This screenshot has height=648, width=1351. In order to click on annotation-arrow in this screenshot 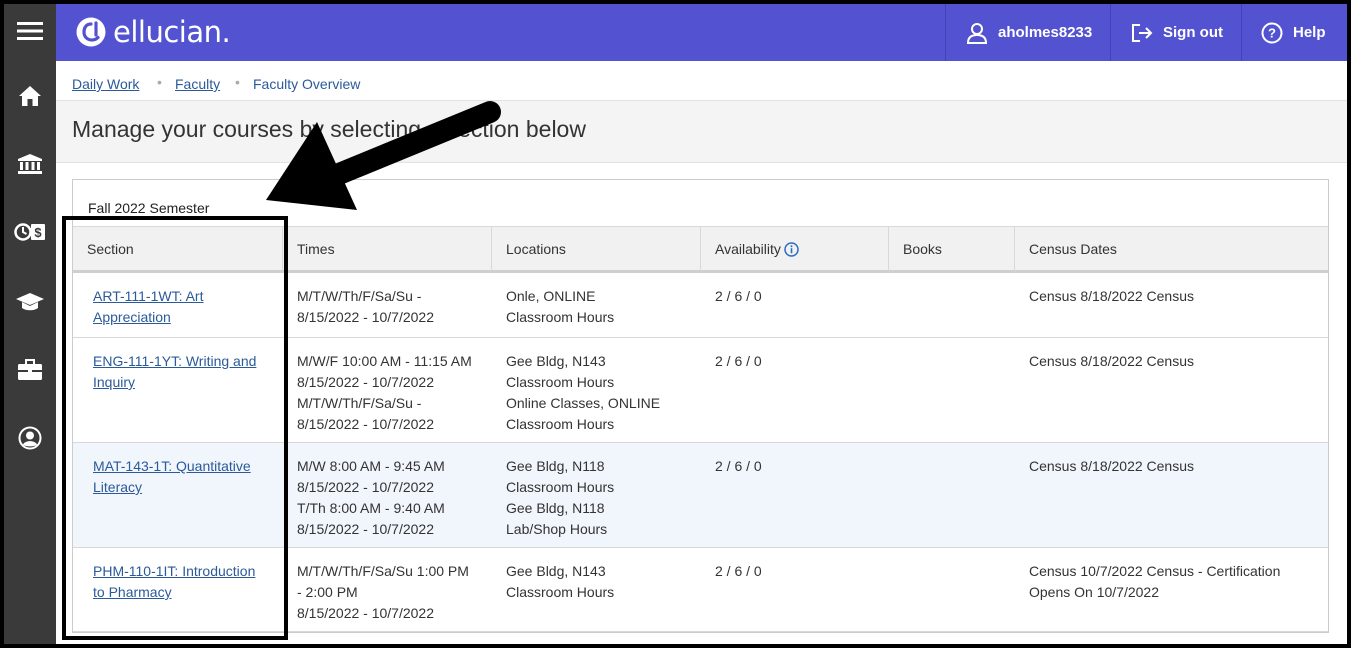, I will do `click(383, 155)`.